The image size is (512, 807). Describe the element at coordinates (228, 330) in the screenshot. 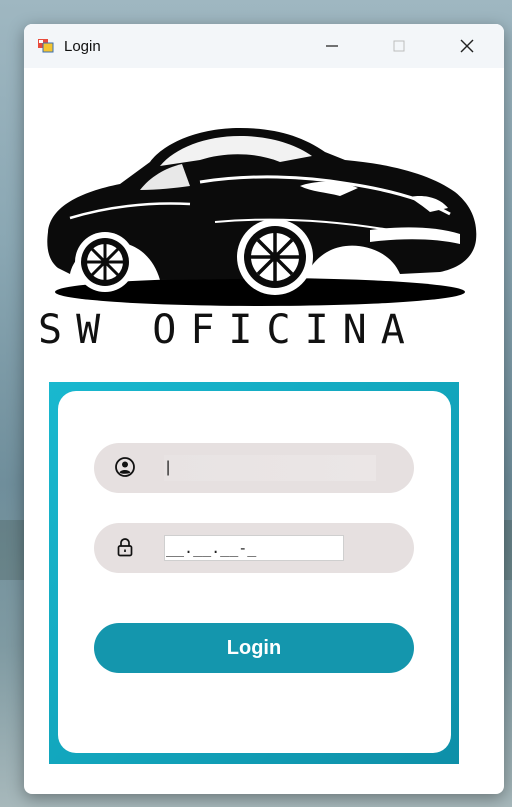

I see `brand-title: SW OFICINA` at that location.